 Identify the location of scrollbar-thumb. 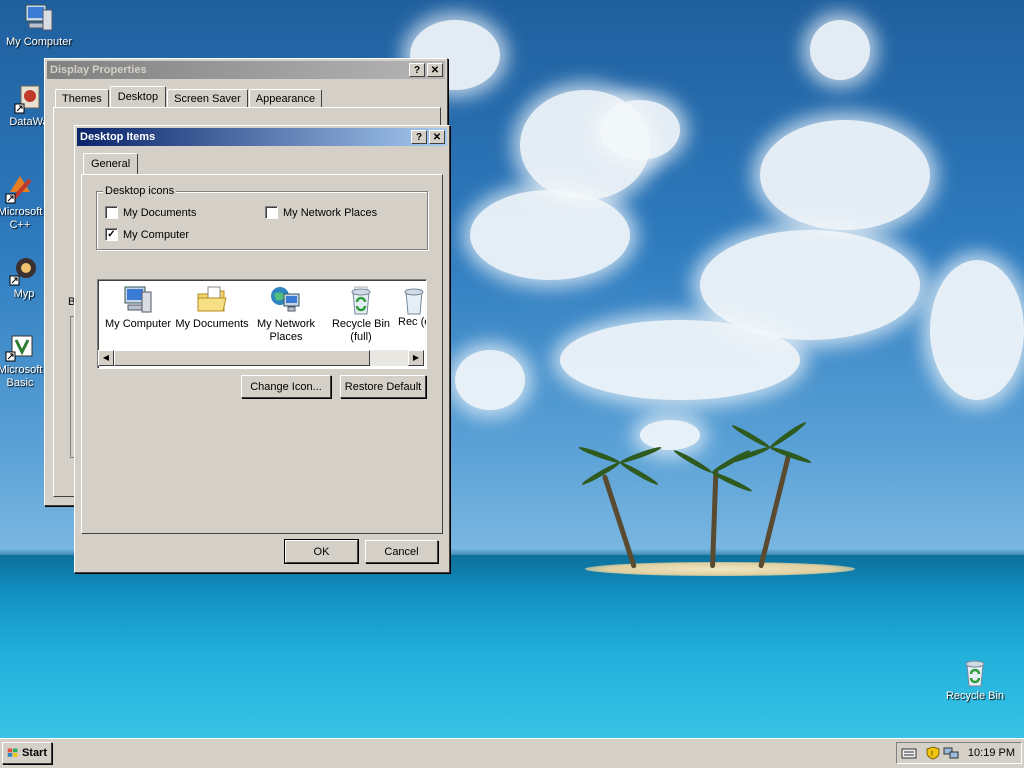
(242, 358).